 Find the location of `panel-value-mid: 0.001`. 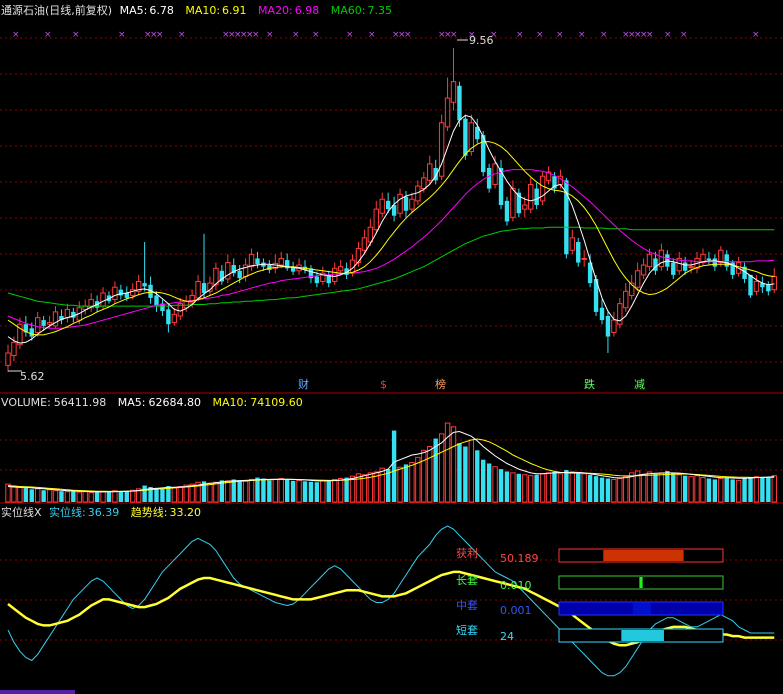

panel-value-mid: 0.001 is located at coordinates (516, 610).